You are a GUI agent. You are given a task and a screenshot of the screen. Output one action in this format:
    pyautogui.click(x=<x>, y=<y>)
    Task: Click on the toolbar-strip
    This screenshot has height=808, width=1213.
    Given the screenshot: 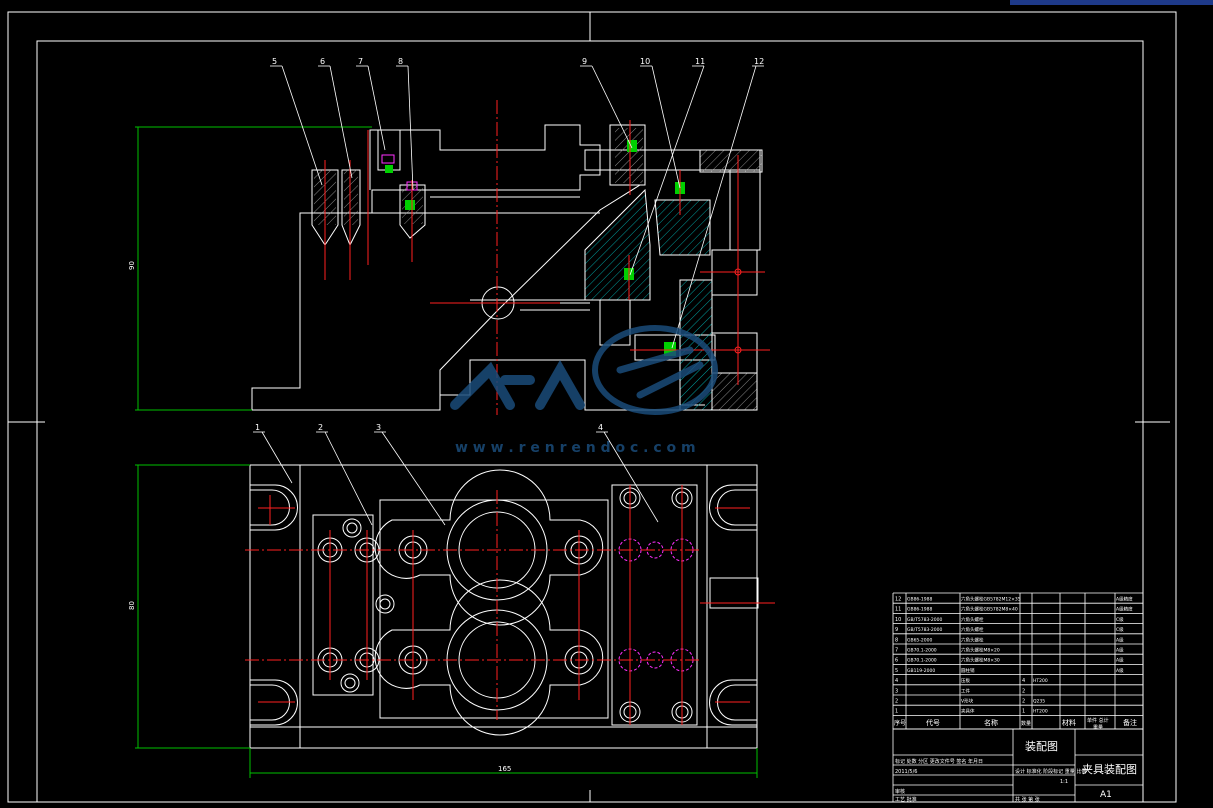 What is the action you would take?
    pyautogui.click(x=1111, y=2)
    